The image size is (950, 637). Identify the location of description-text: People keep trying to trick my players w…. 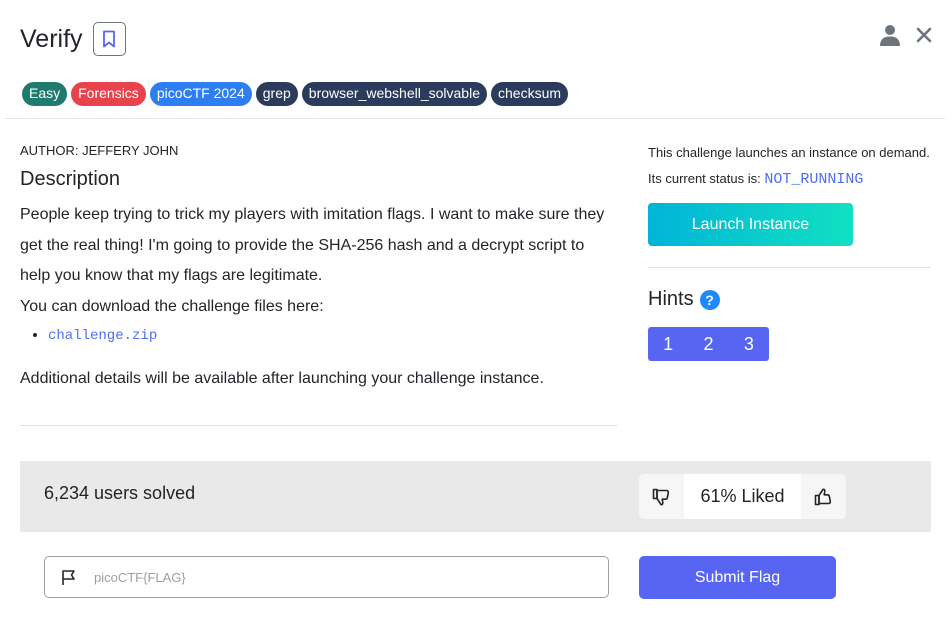
(318, 261).